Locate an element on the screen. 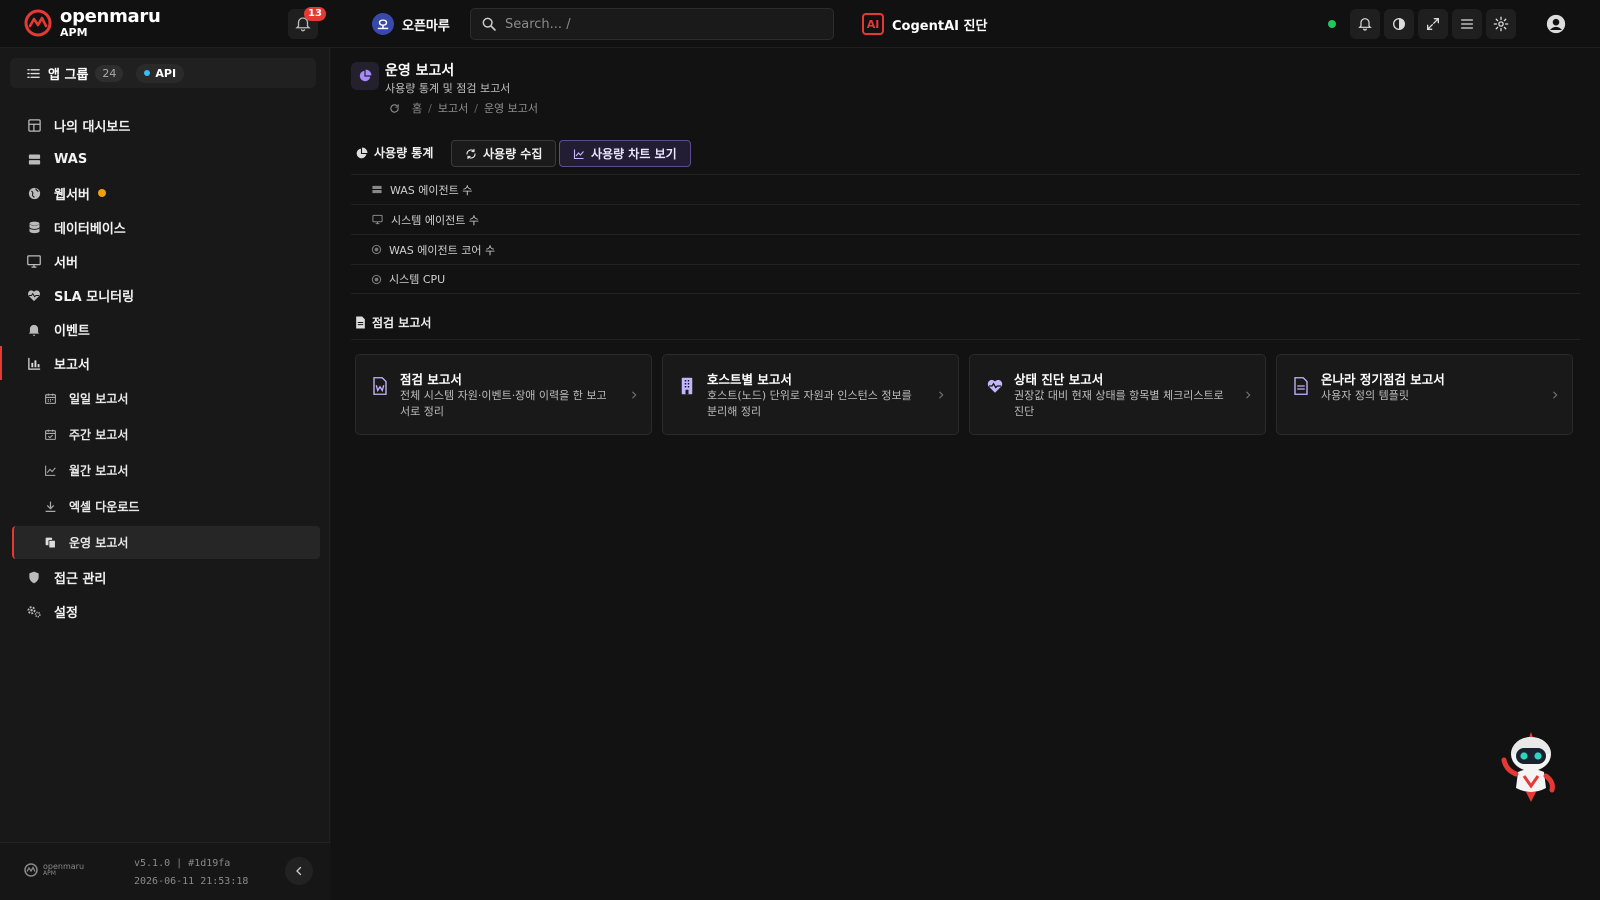  download-icon is located at coordinates (50, 506).